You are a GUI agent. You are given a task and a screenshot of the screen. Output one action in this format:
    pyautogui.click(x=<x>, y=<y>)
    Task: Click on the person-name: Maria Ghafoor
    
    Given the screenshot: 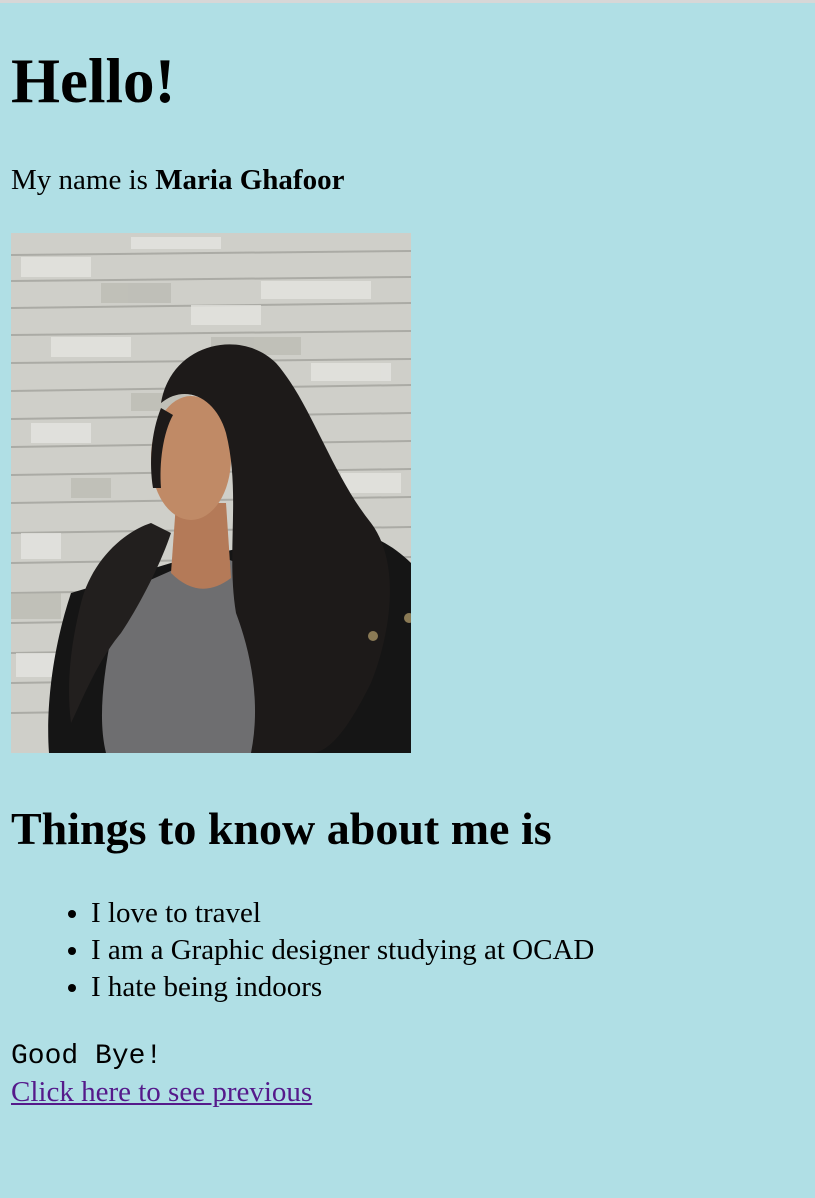 What is the action you would take?
    pyautogui.click(x=250, y=180)
    